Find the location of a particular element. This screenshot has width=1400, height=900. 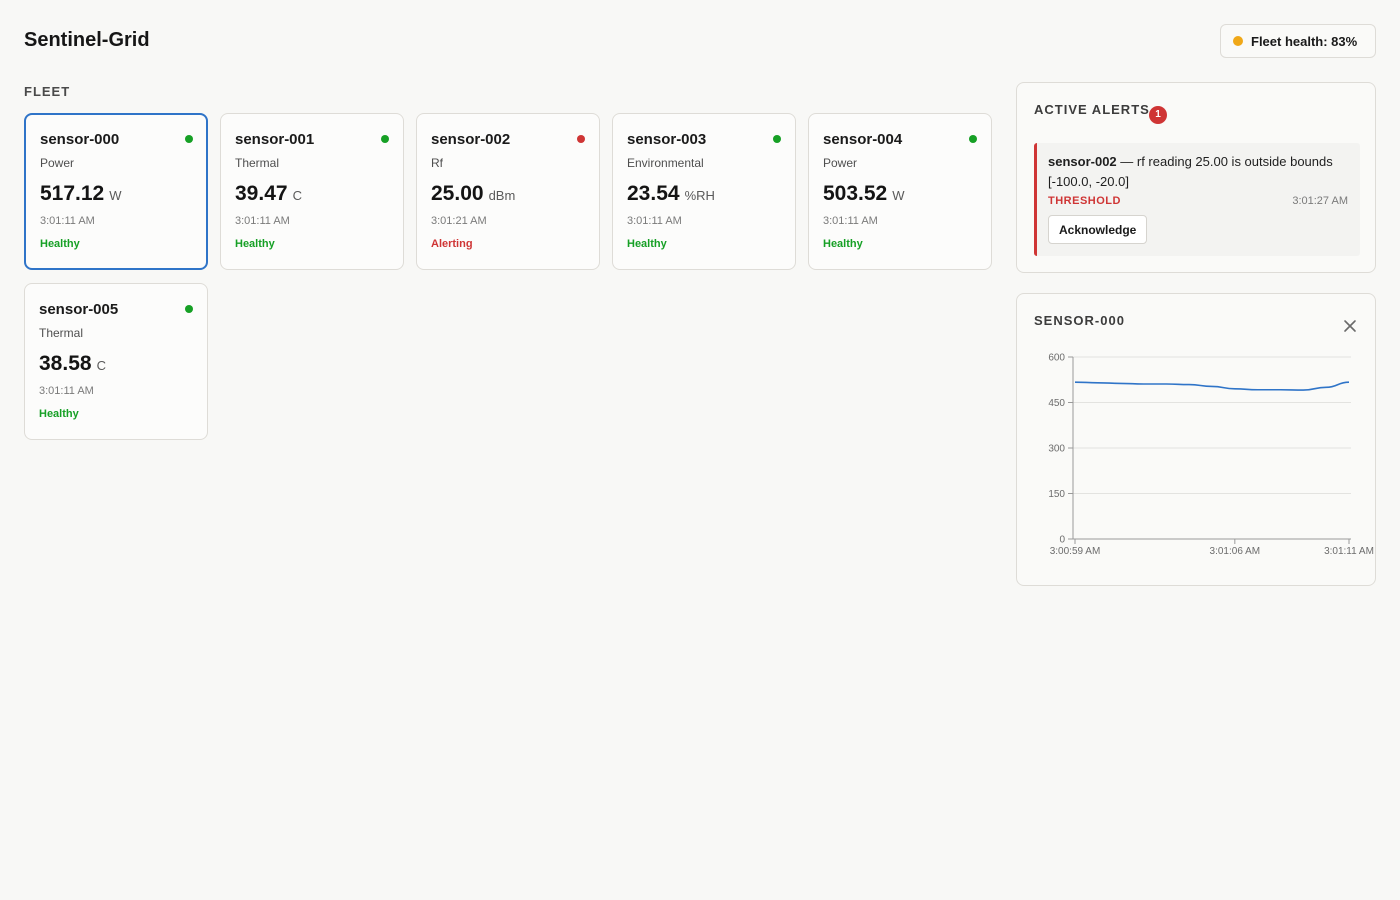

alert-meta: THRESHOLD 3:01:27 AM is located at coordinates (1198, 201).